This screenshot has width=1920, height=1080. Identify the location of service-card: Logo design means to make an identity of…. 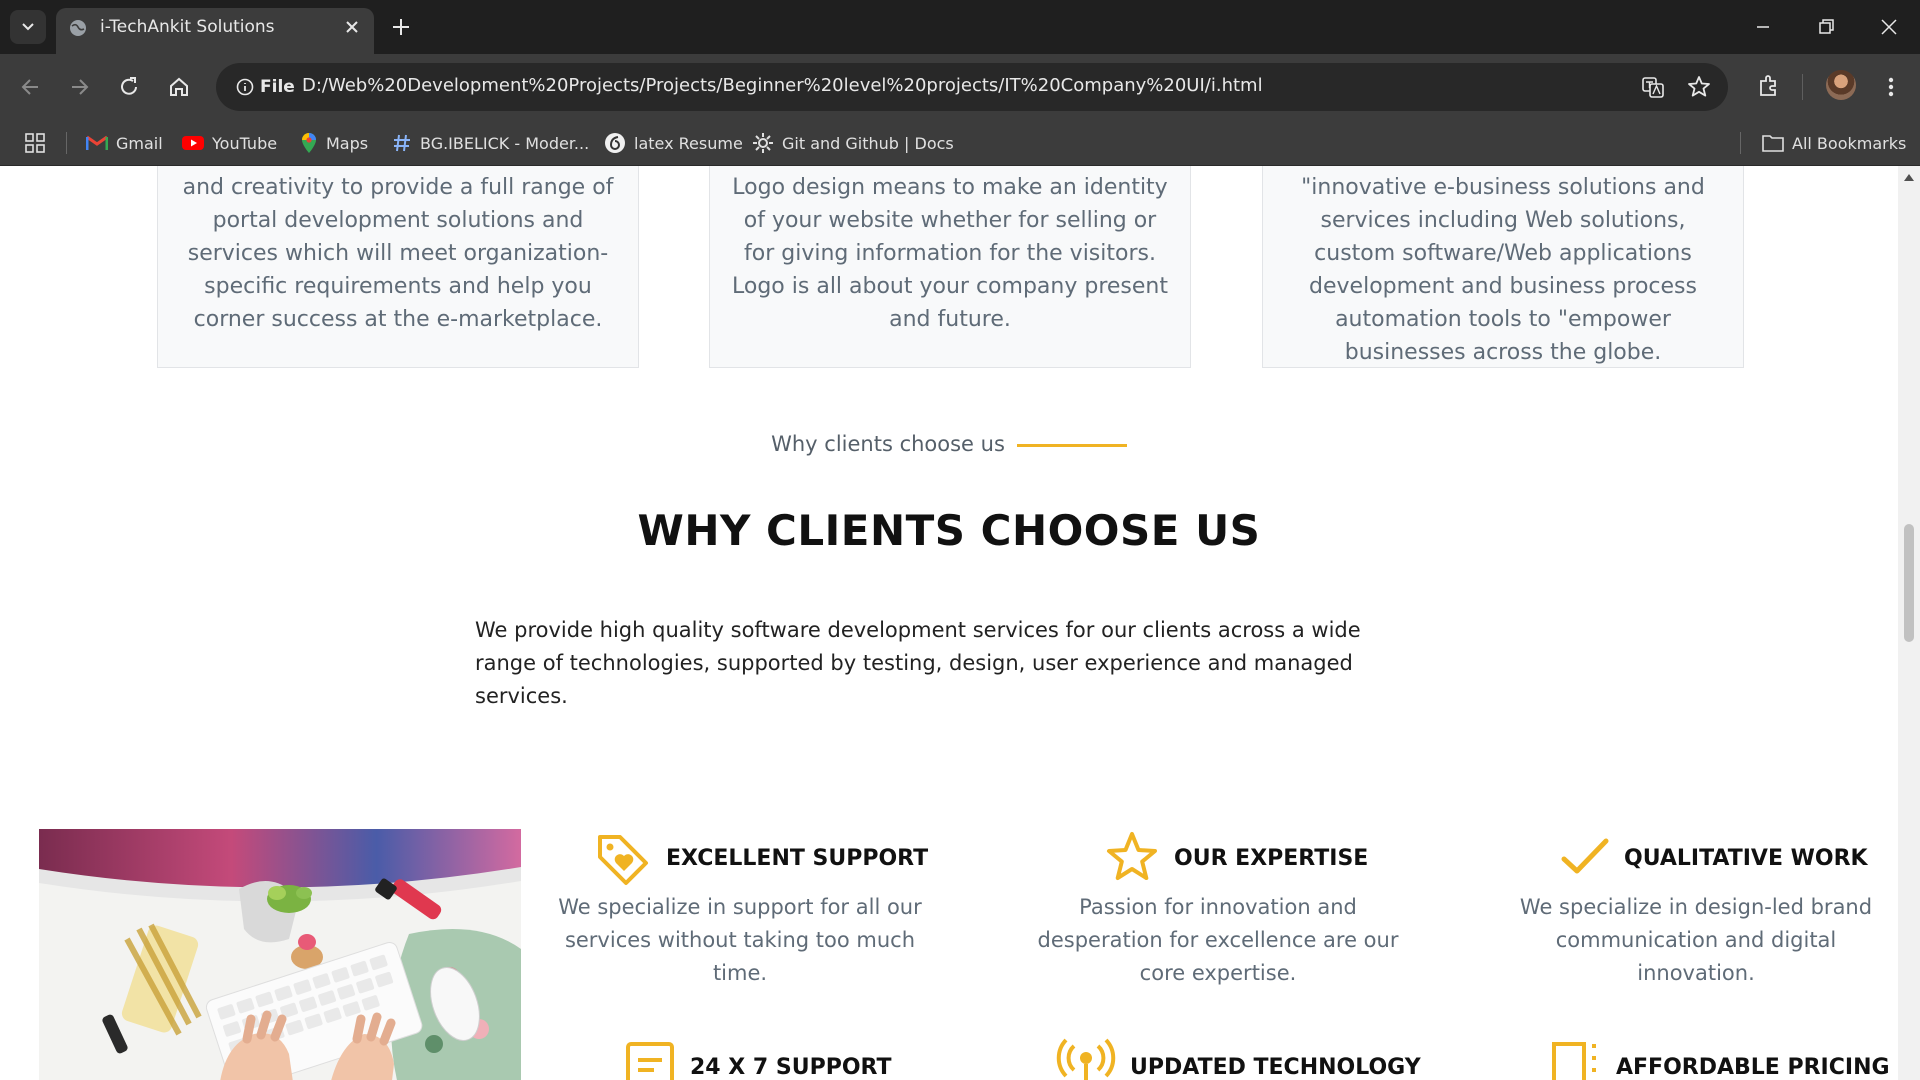
(950, 267).